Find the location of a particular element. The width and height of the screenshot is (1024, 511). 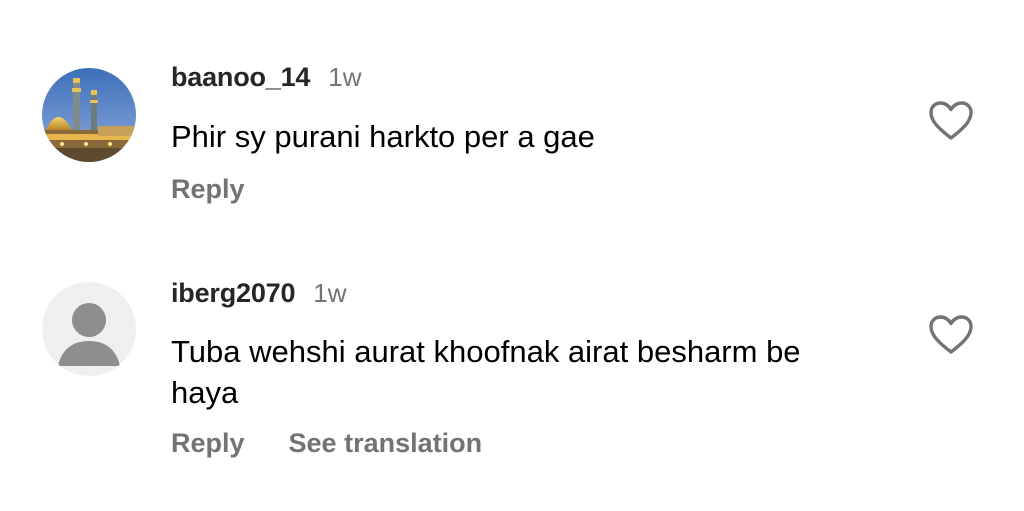

comment-meta: baanoo_14 1w is located at coordinates (266, 77).